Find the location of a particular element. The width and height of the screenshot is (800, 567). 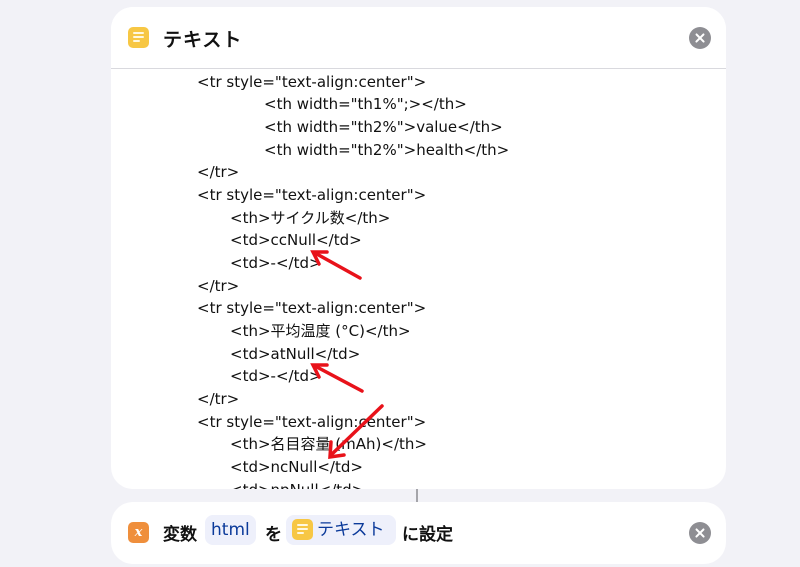

variable-name-token: html is located at coordinates (230, 530).